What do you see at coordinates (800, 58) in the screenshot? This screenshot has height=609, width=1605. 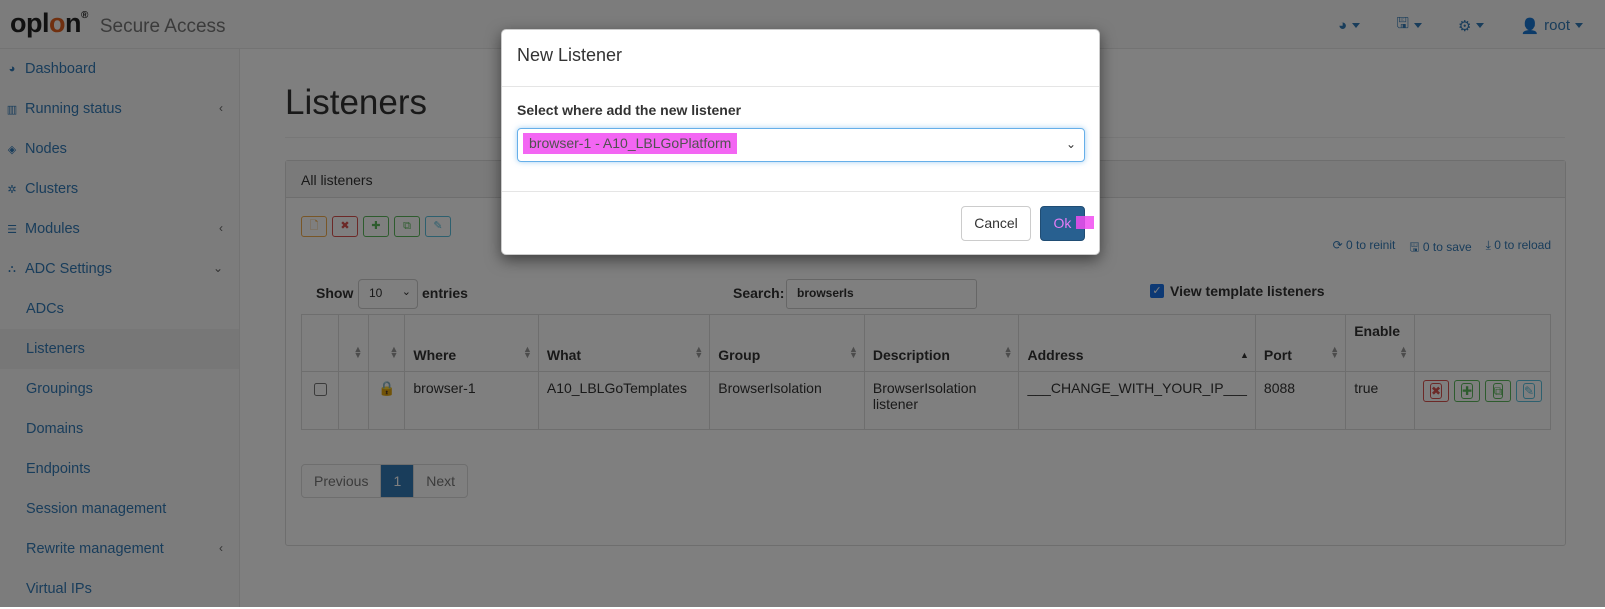 I see `modal-title: New Listener` at bounding box center [800, 58].